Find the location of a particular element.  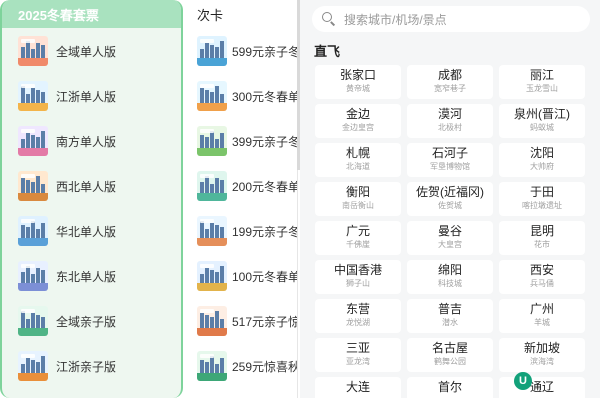

ticket-package-item: 江浙单人版 is located at coordinates (67, 96).